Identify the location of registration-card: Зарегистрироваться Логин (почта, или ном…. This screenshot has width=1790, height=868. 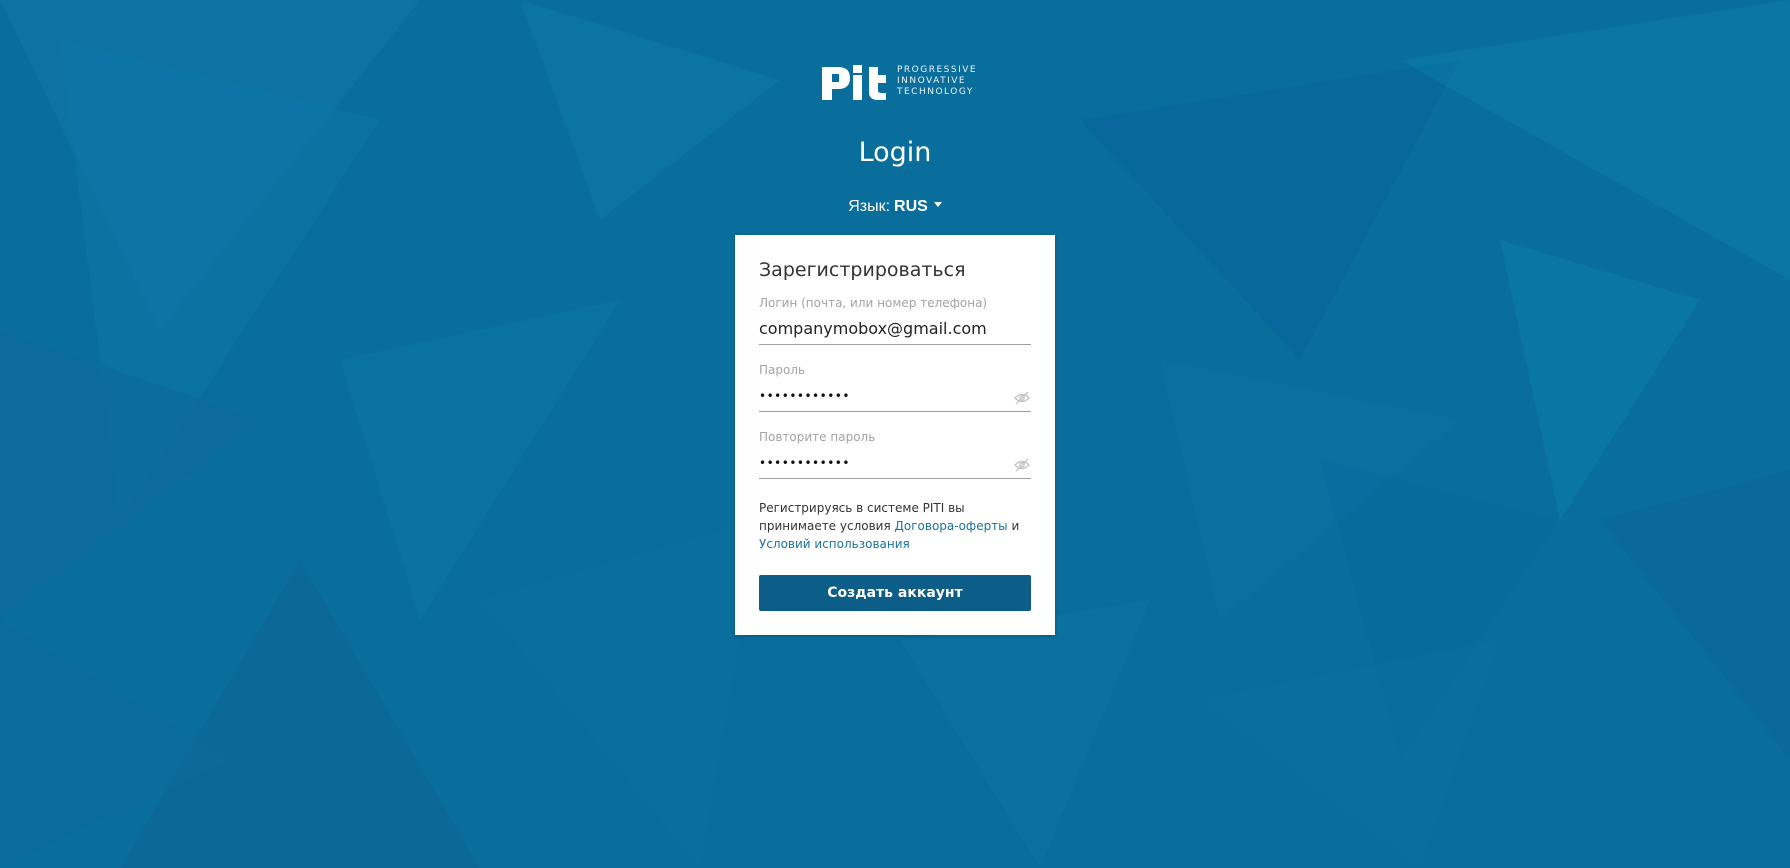
(895, 435).